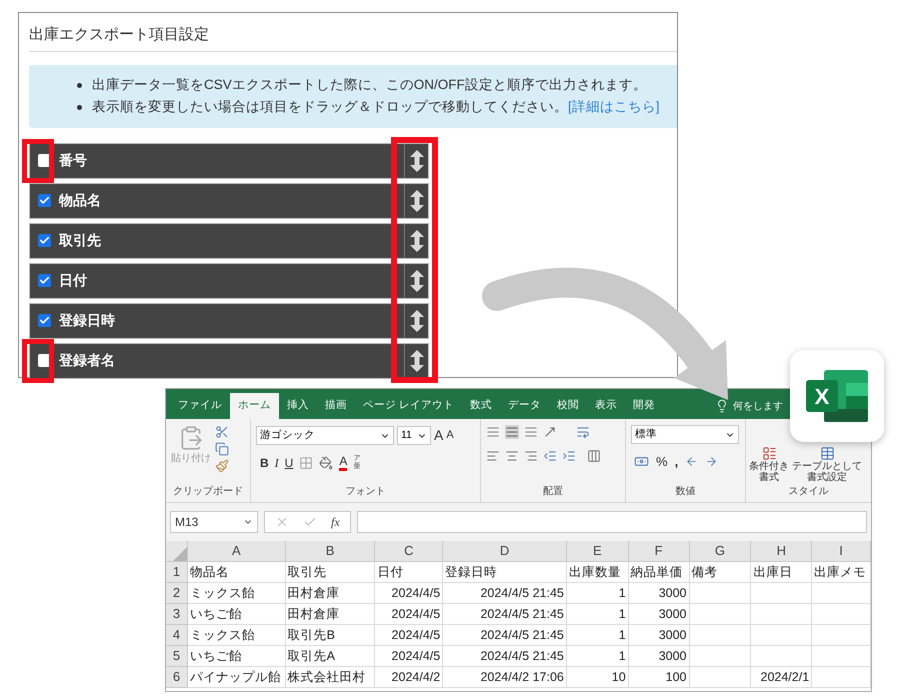 The height and width of the screenshot is (700, 900). I want to click on font-size-field: 11, so click(414, 435).